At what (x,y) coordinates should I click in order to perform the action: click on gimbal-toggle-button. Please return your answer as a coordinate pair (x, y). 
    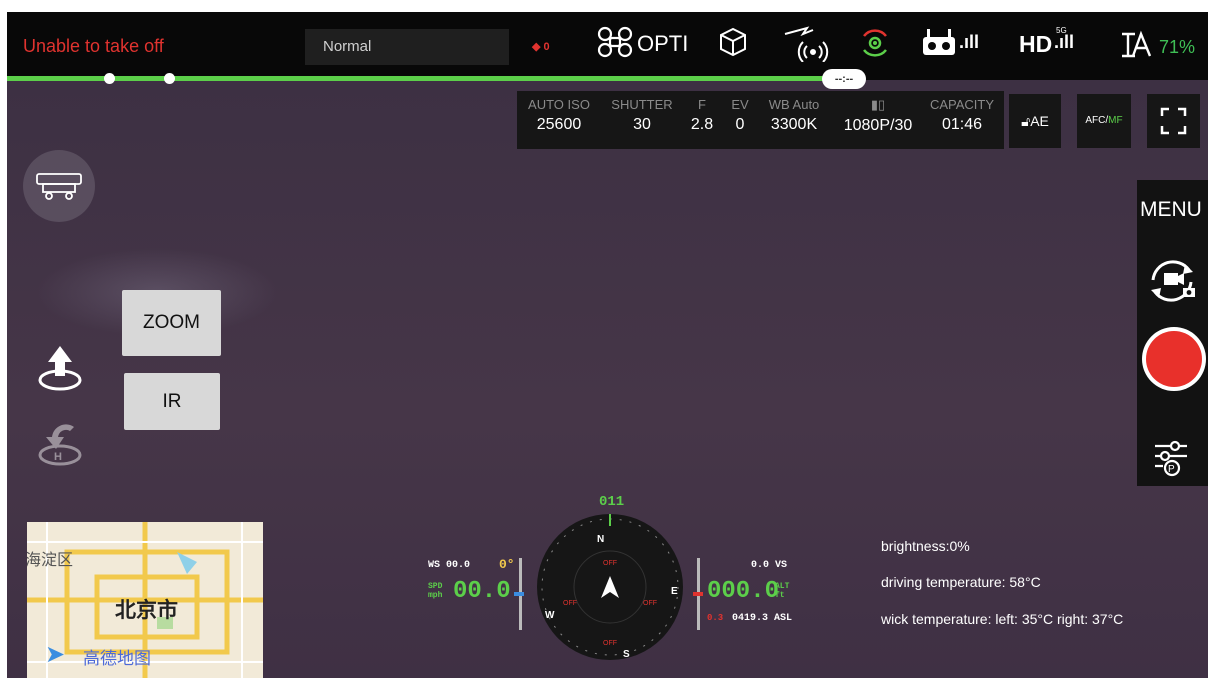
    Looking at the image, I should click on (59, 186).